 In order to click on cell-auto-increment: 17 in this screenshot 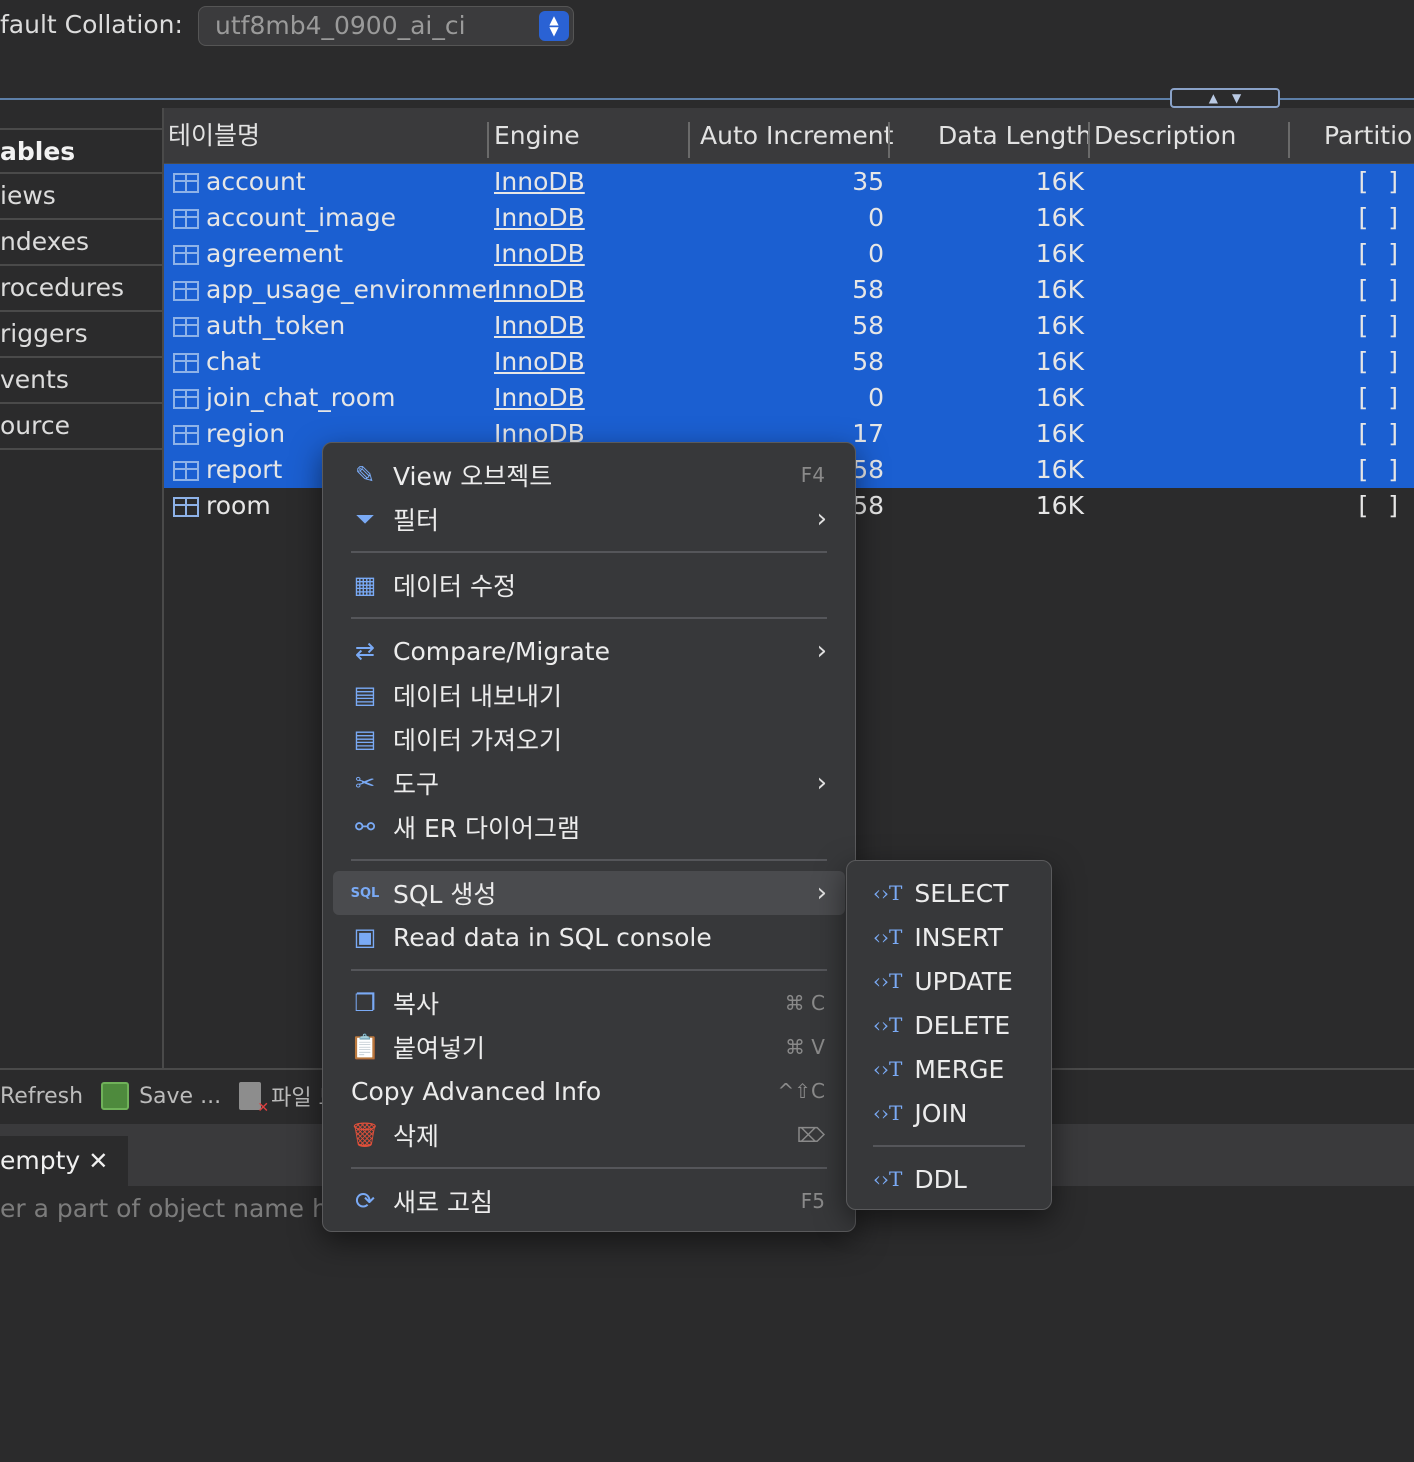, I will do `click(868, 433)`.